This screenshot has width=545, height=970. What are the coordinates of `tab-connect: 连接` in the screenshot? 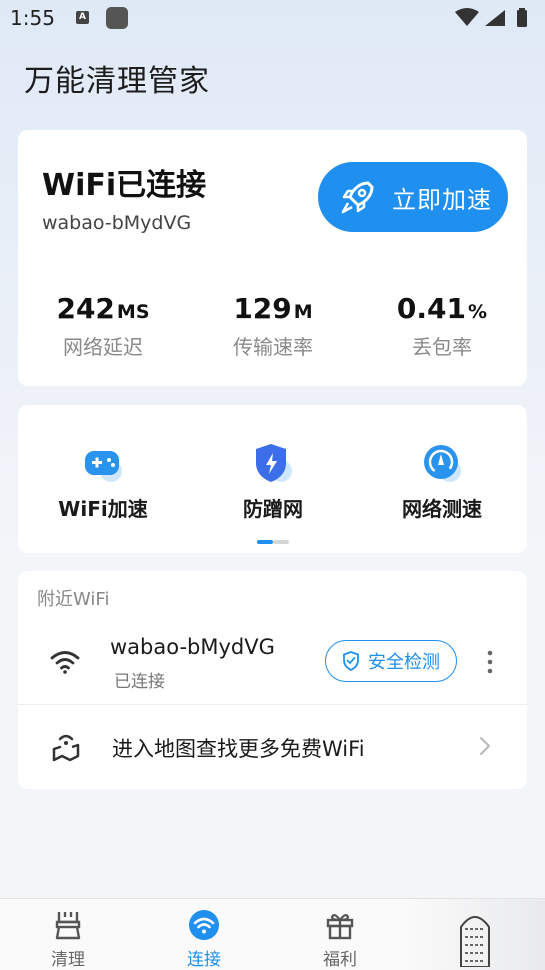 It's located at (204, 939).